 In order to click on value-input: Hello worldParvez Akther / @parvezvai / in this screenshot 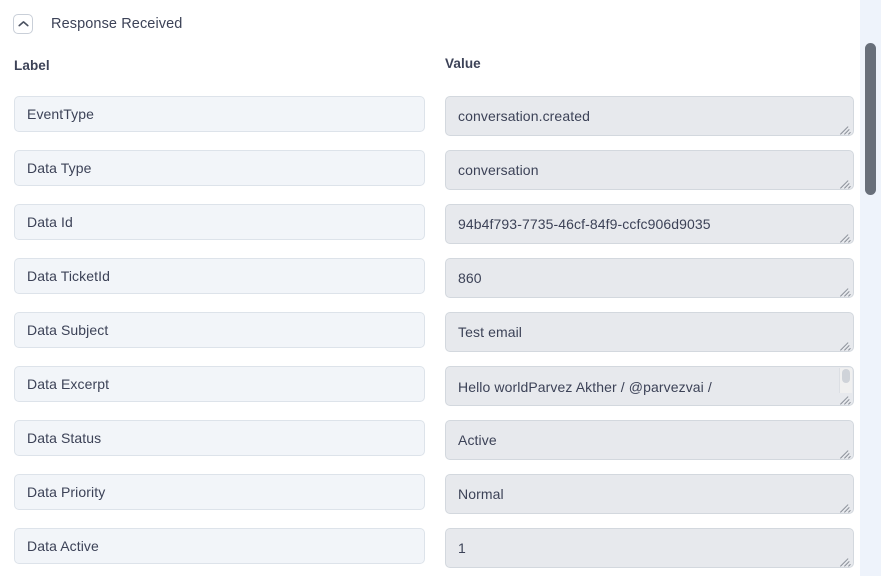, I will do `click(649, 386)`.